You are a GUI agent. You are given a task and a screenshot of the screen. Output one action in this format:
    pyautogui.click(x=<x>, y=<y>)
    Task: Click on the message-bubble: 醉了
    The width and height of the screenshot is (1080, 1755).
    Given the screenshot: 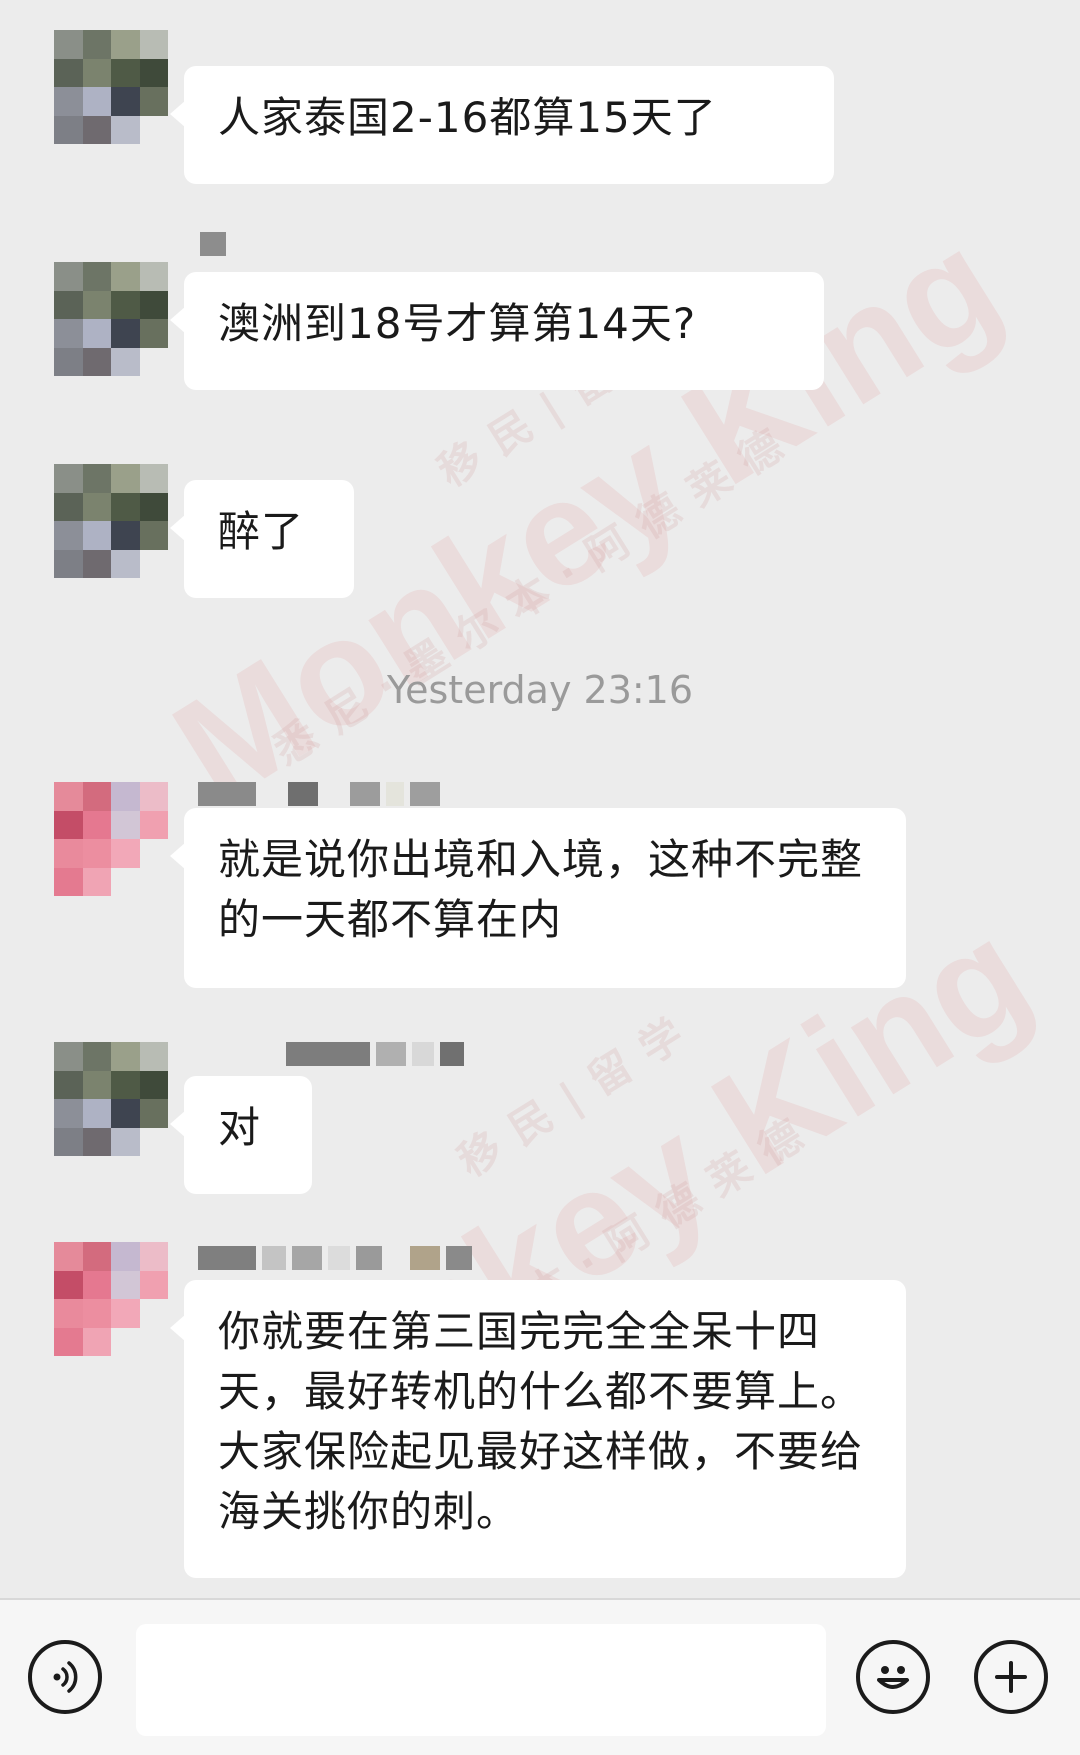 What is the action you would take?
    pyautogui.click(x=262, y=539)
    